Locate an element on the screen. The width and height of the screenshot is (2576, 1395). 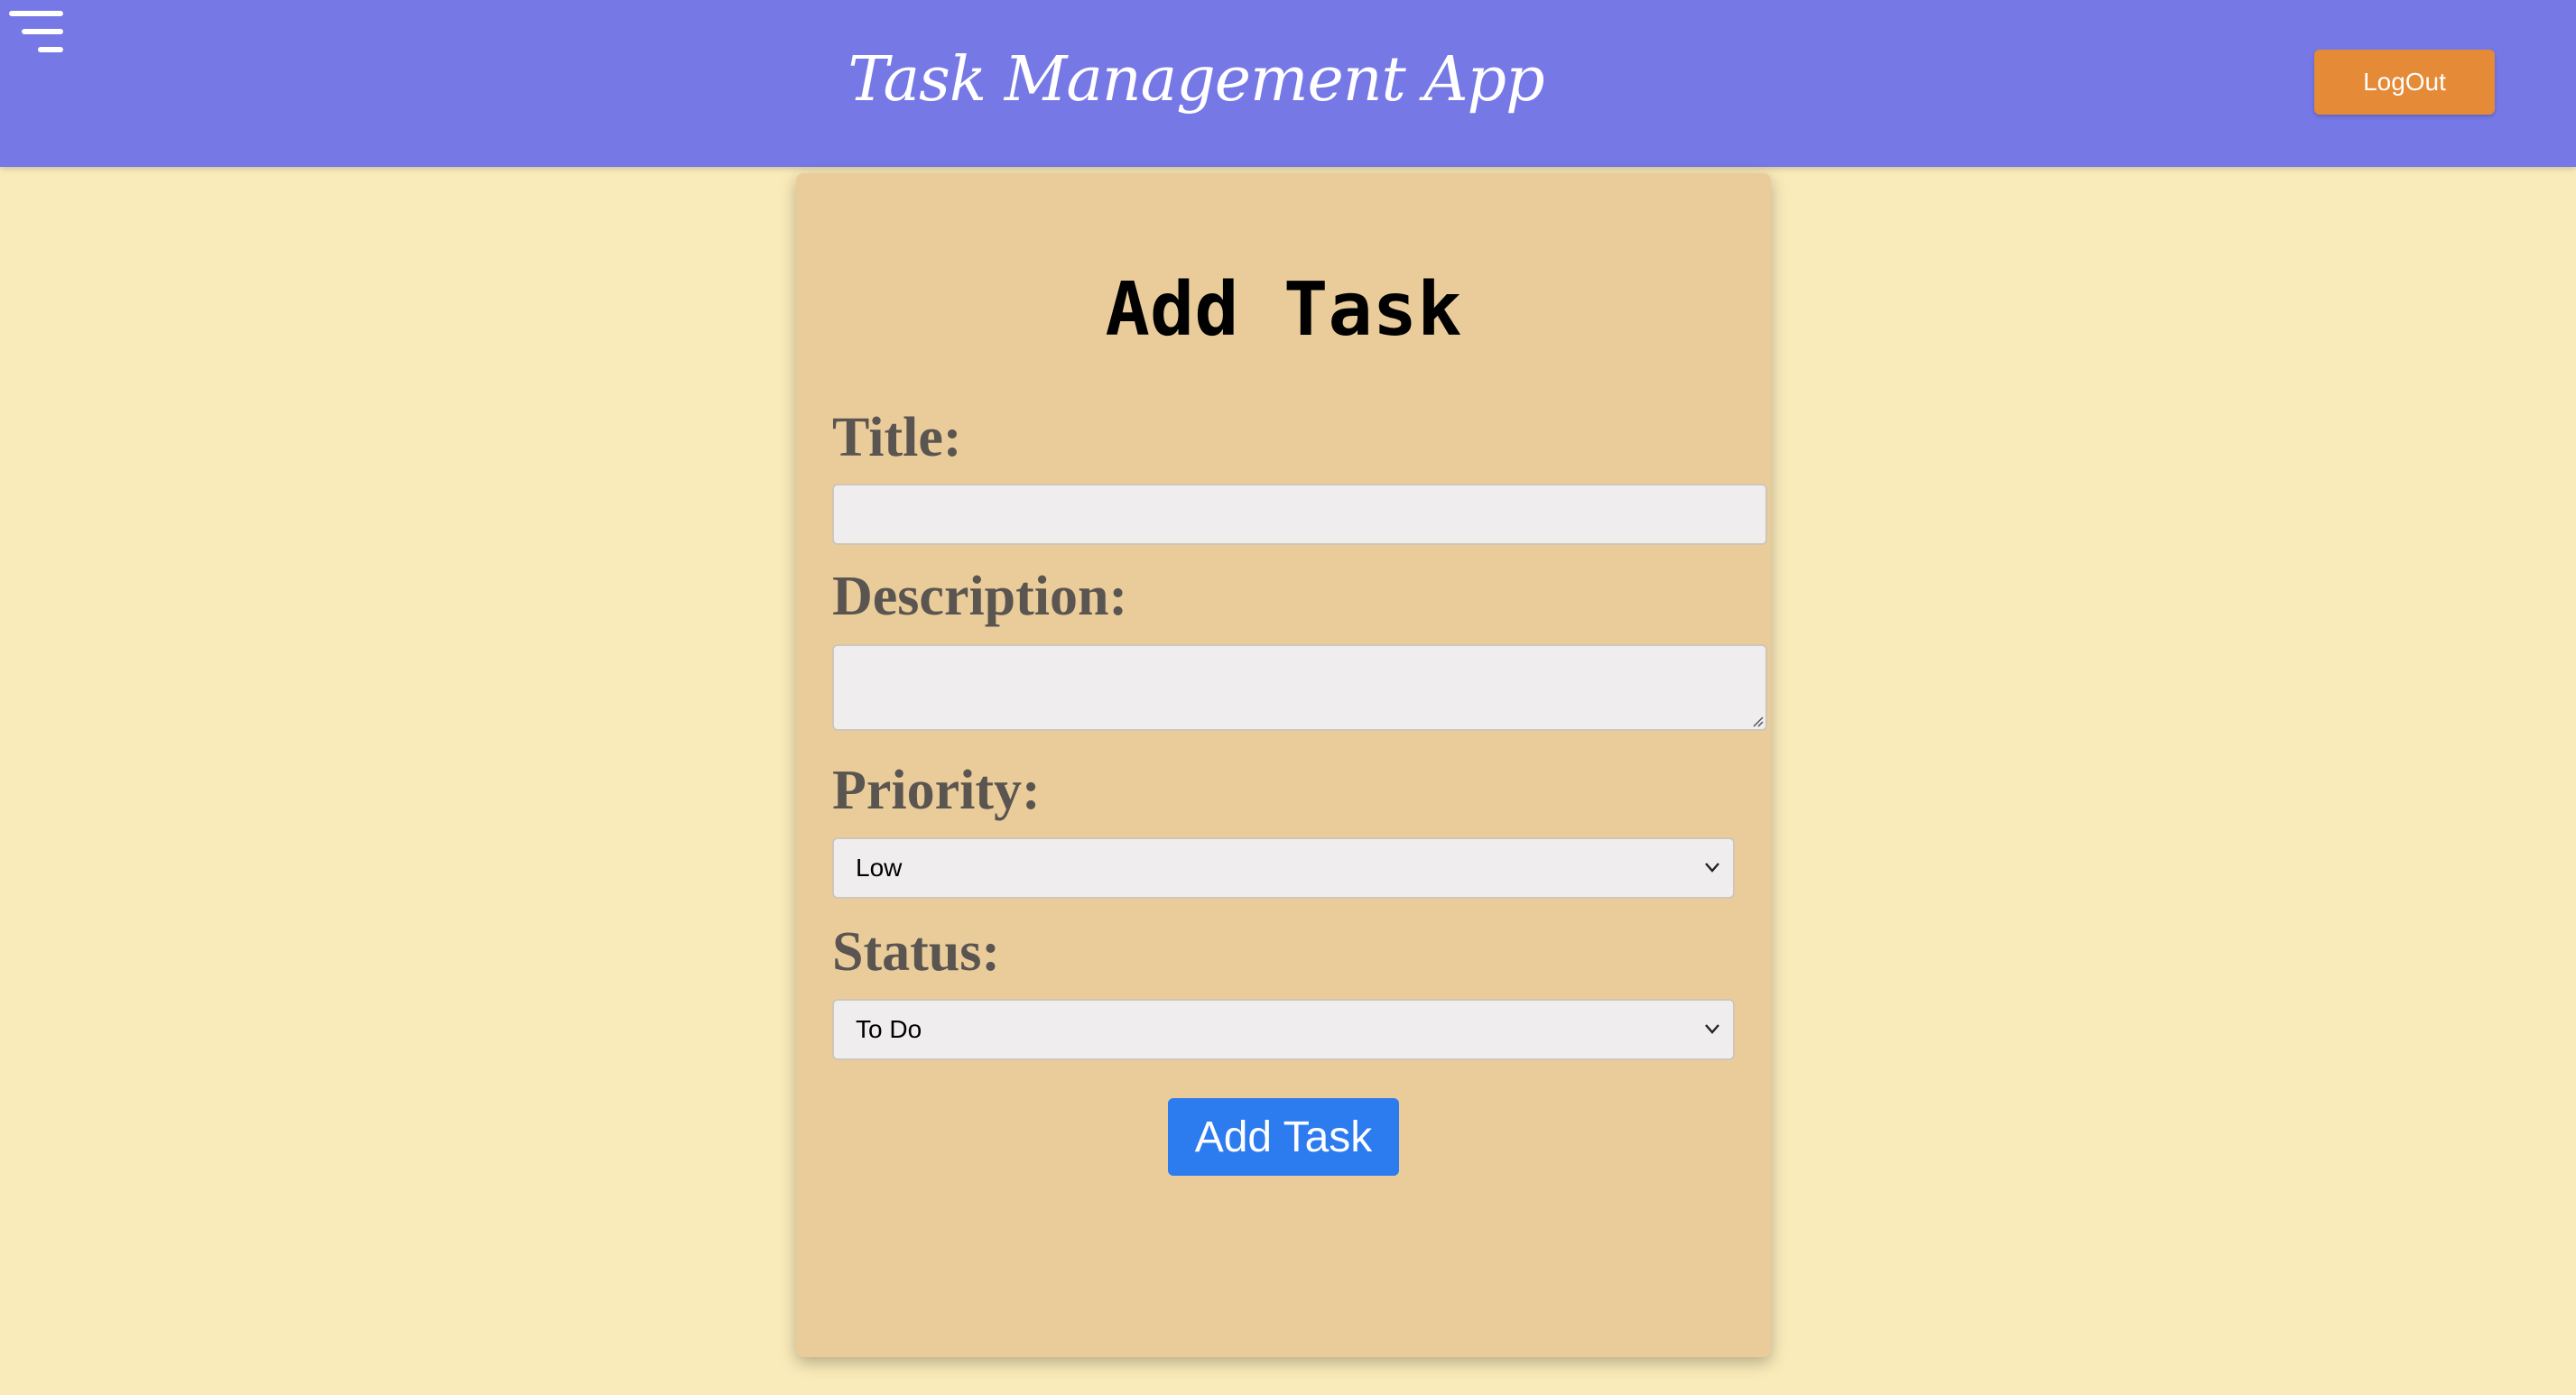
description-textarea is located at coordinates (1299, 688).